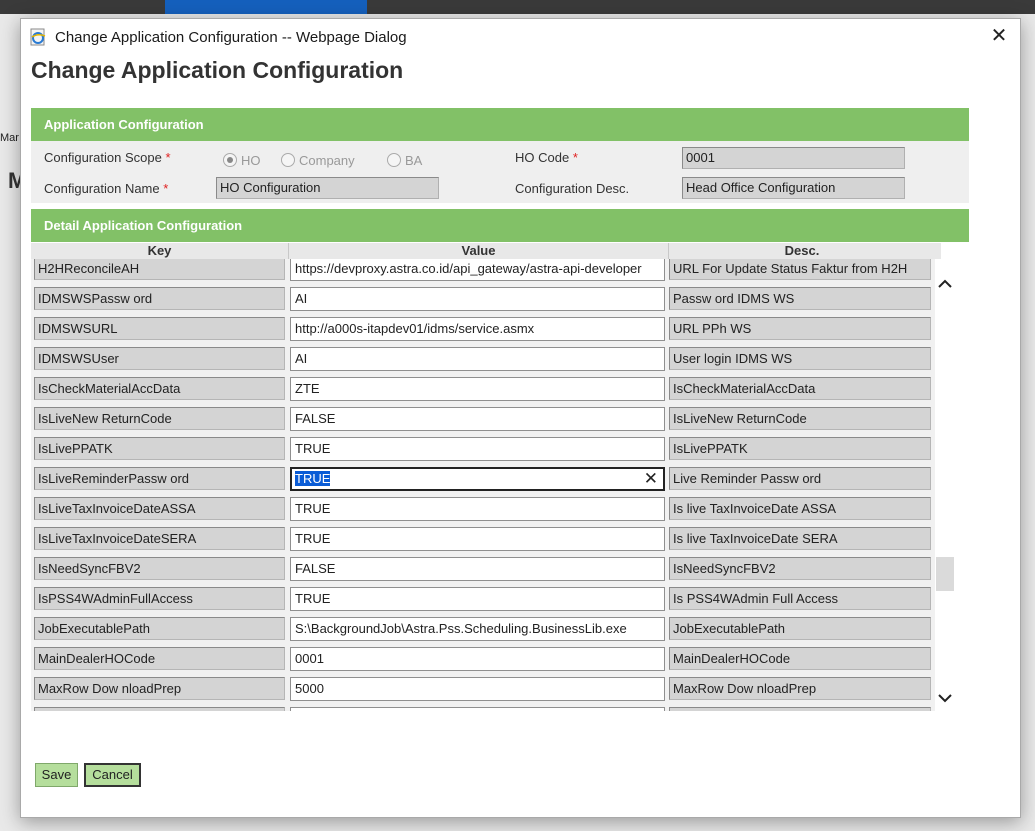 The width and height of the screenshot is (1035, 831). I want to click on grid-header: Key Value Desc., so click(486, 251).